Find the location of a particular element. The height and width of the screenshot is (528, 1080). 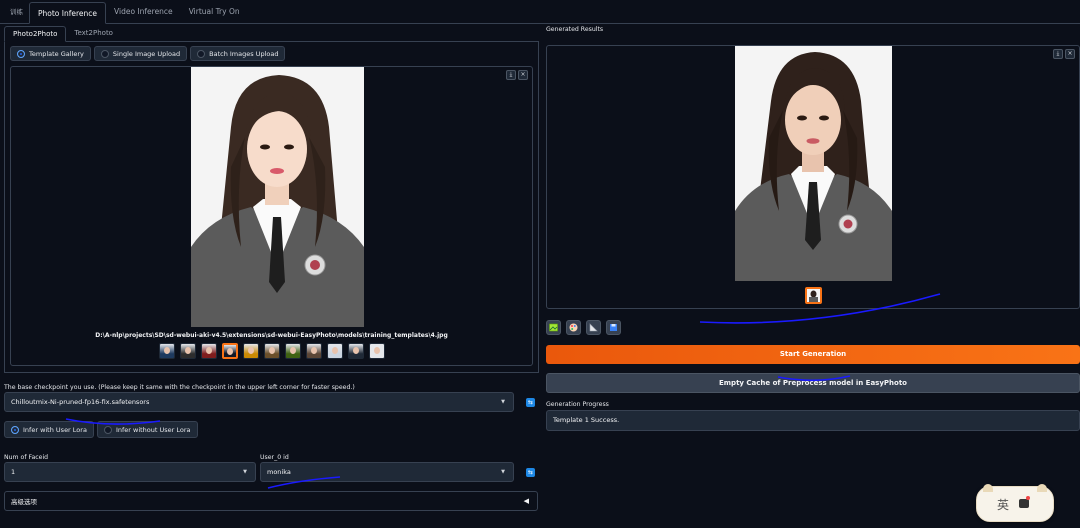

ime-shirt-icon is located at coordinates (1024, 503).